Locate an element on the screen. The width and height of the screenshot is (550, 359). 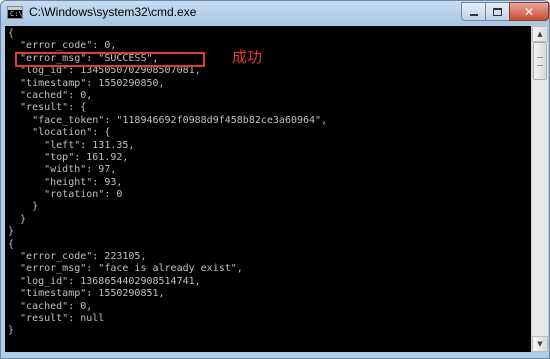
console-line: "location": { is located at coordinates (59, 133).